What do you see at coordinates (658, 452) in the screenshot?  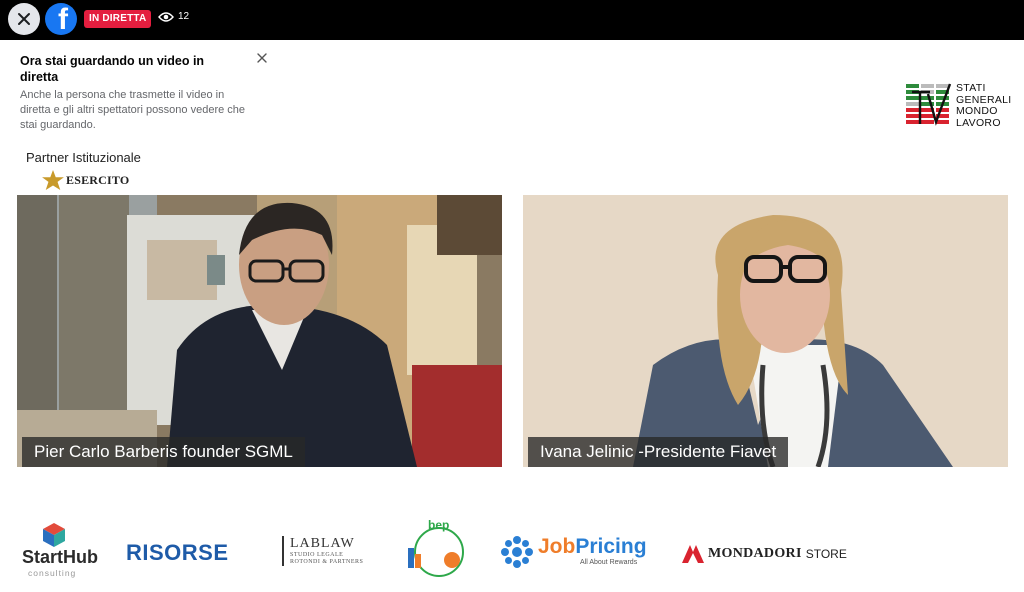 I see `video-caption: Ivana Jelinic -Presidente Fiavet` at bounding box center [658, 452].